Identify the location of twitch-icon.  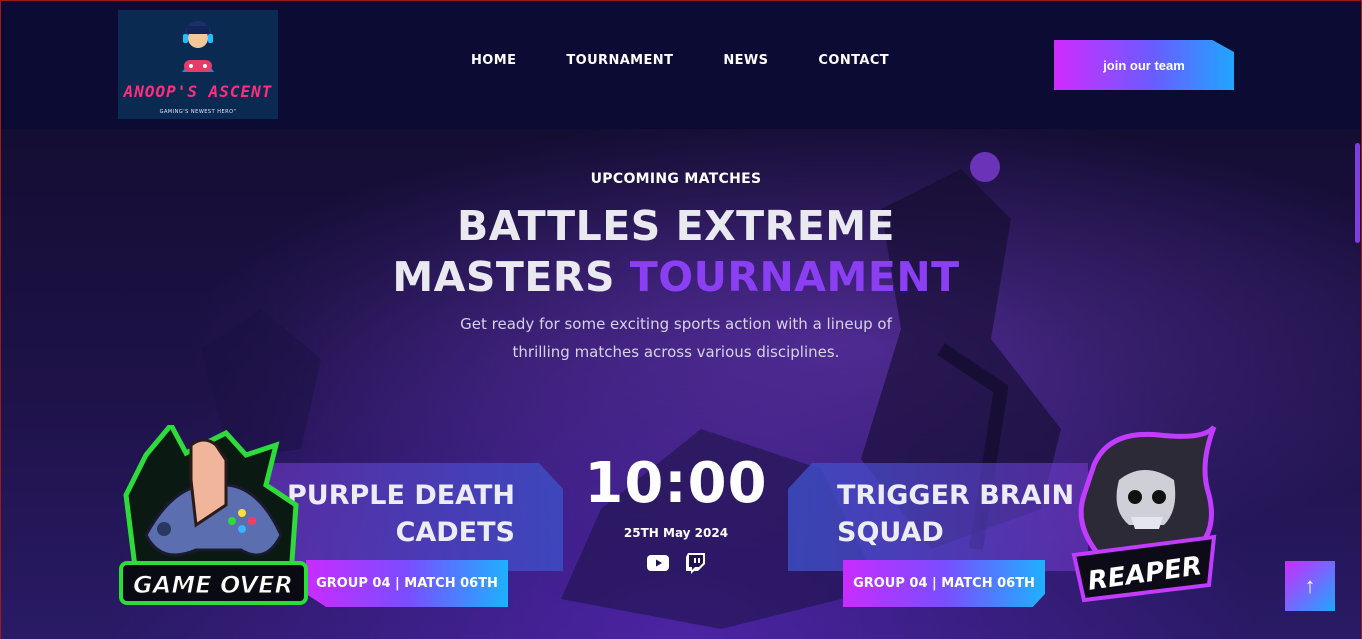
(696, 563).